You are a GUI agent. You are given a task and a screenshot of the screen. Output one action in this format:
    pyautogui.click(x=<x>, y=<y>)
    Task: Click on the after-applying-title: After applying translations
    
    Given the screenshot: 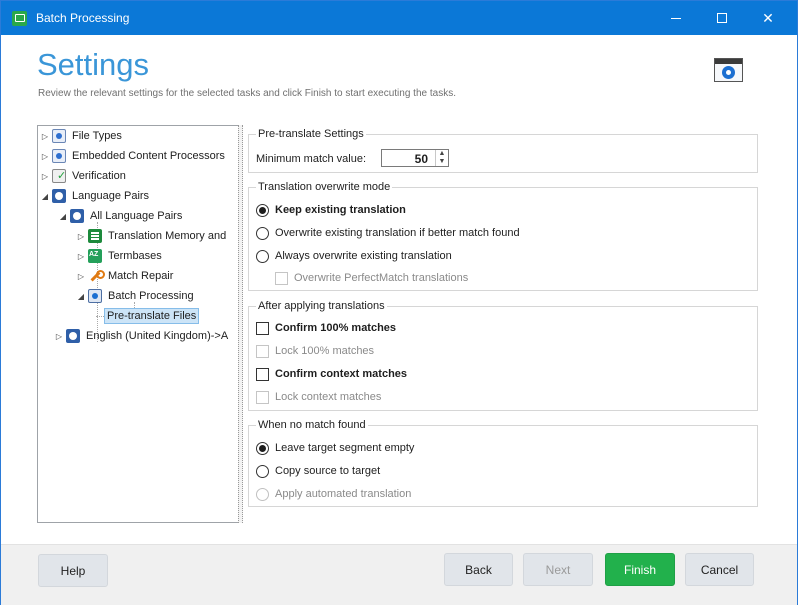 What is the action you would take?
    pyautogui.click(x=321, y=306)
    